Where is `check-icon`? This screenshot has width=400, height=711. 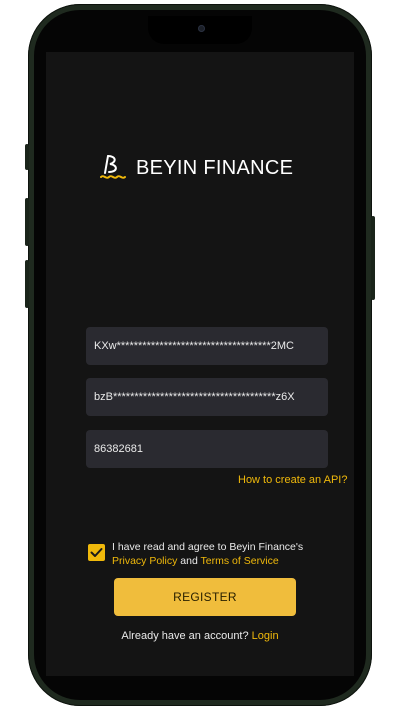
check-icon is located at coordinates (96, 556).